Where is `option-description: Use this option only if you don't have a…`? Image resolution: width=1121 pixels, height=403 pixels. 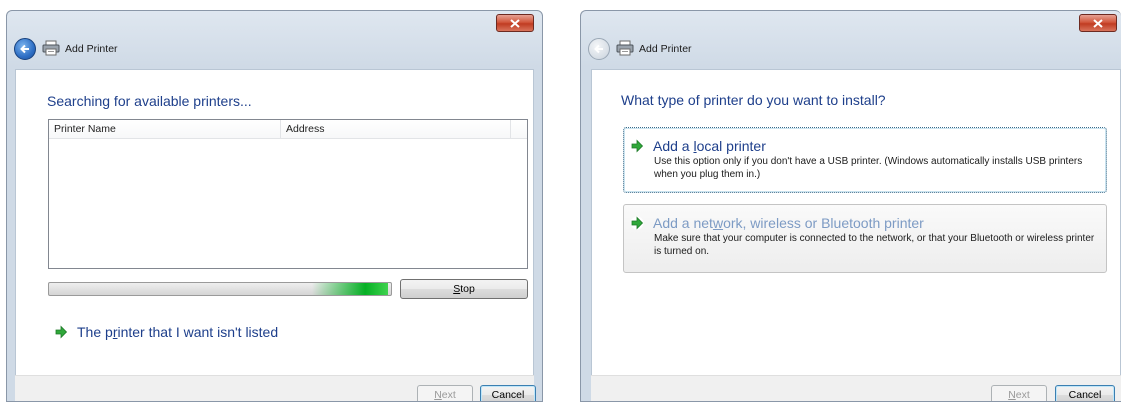 option-description: Use this option only if you don't have a… is located at coordinates (868, 168).